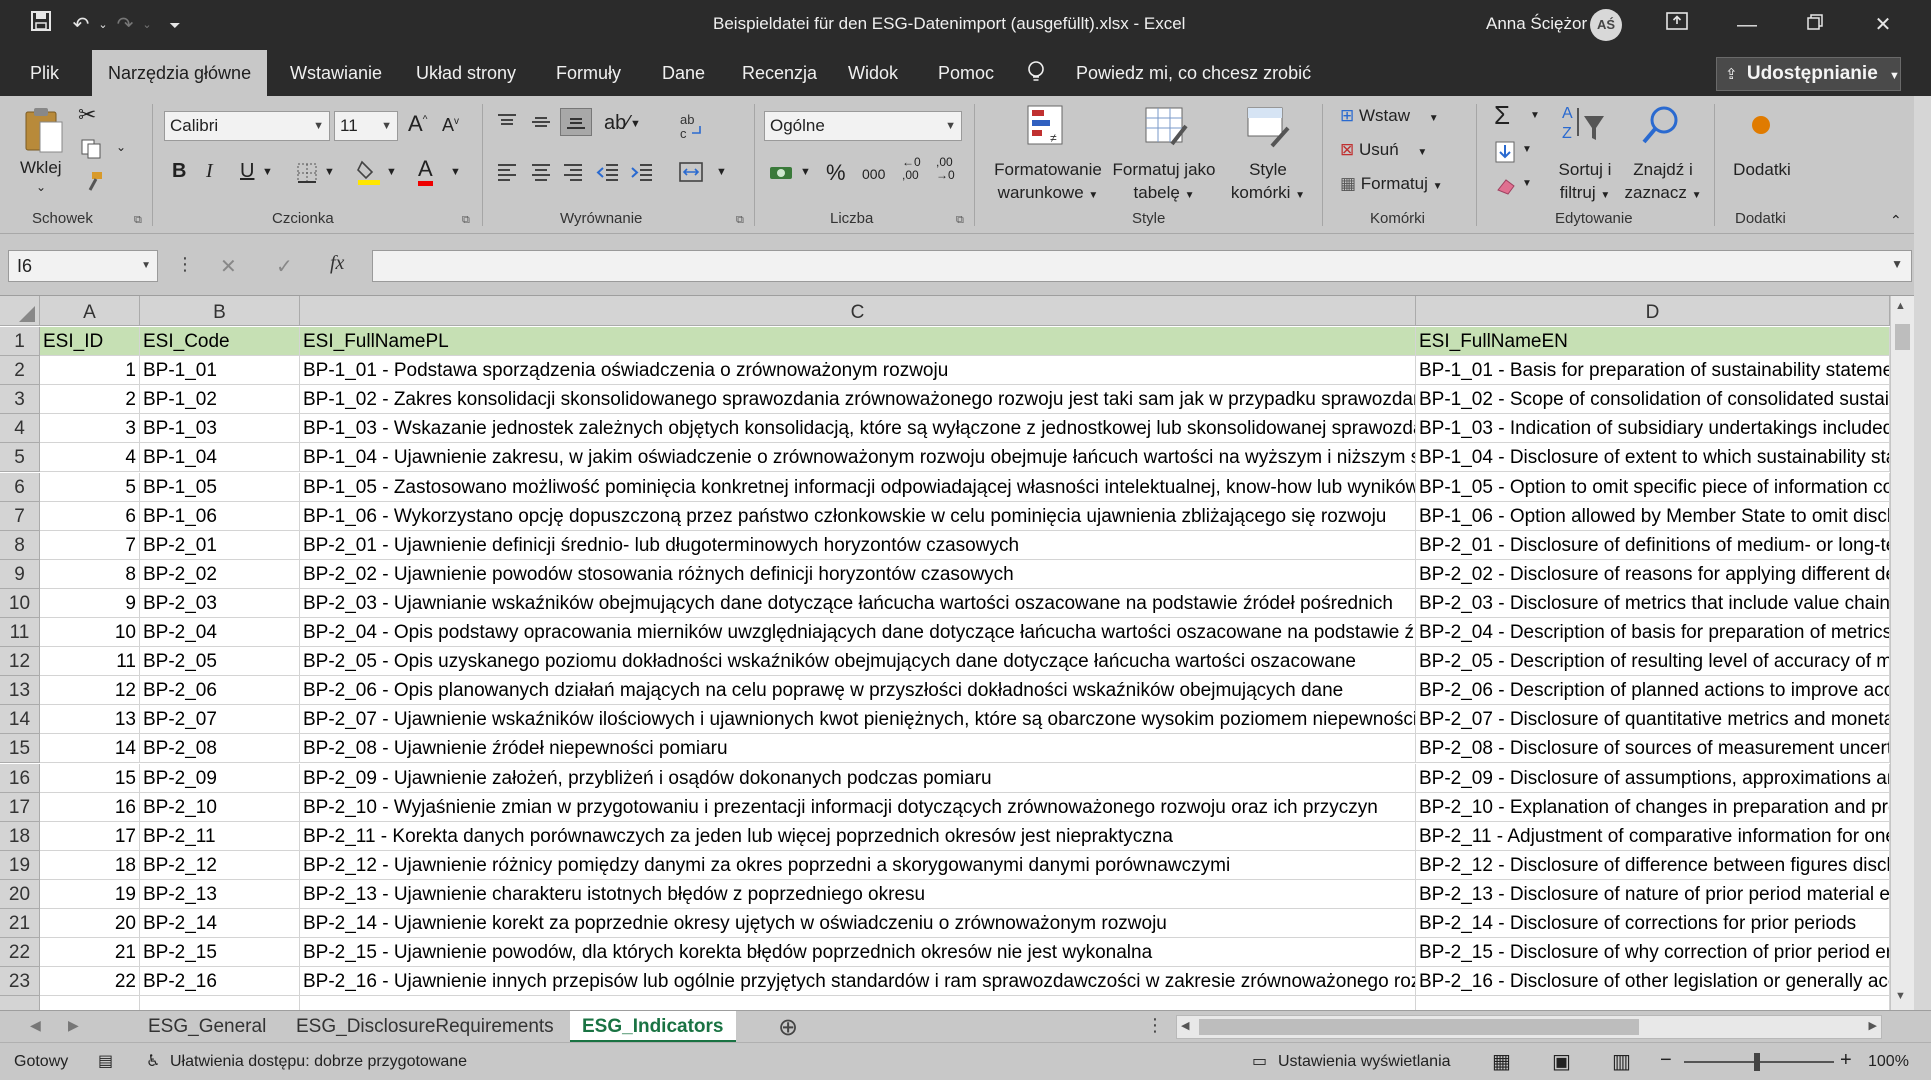 This screenshot has width=1931, height=1080. Describe the element at coordinates (90, 487) in the screenshot. I see `cell-esi-id: 5` at that location.